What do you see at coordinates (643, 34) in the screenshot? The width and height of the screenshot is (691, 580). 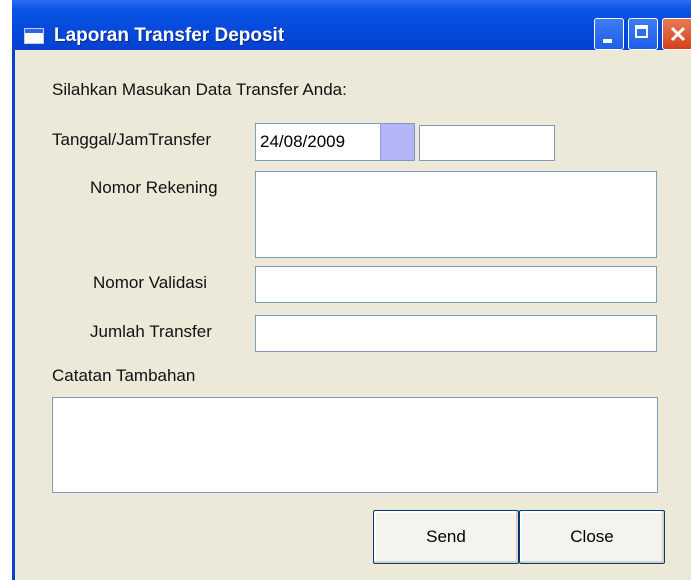 I see `maximize-icon` at bounding box center [643, 34].